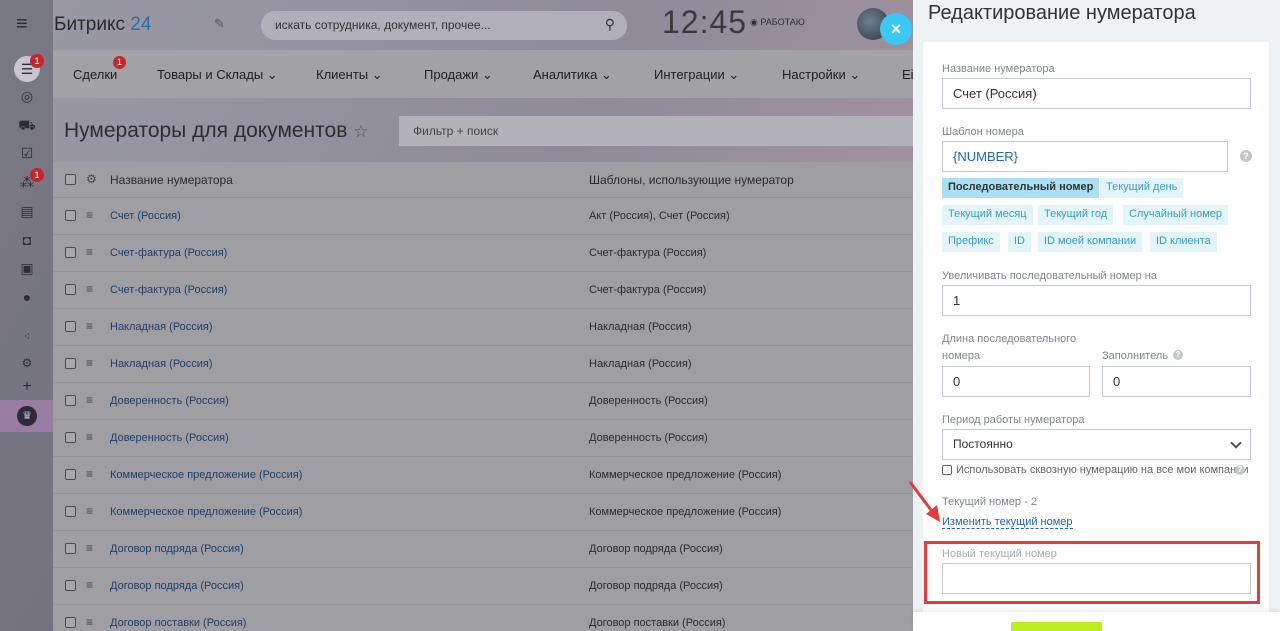 This screenshot has height=631, width=1280. What do you see at coordinates (27, 240) in the screenshot?
I see `robot-icon: ◘` at bounding box center [27, 240].